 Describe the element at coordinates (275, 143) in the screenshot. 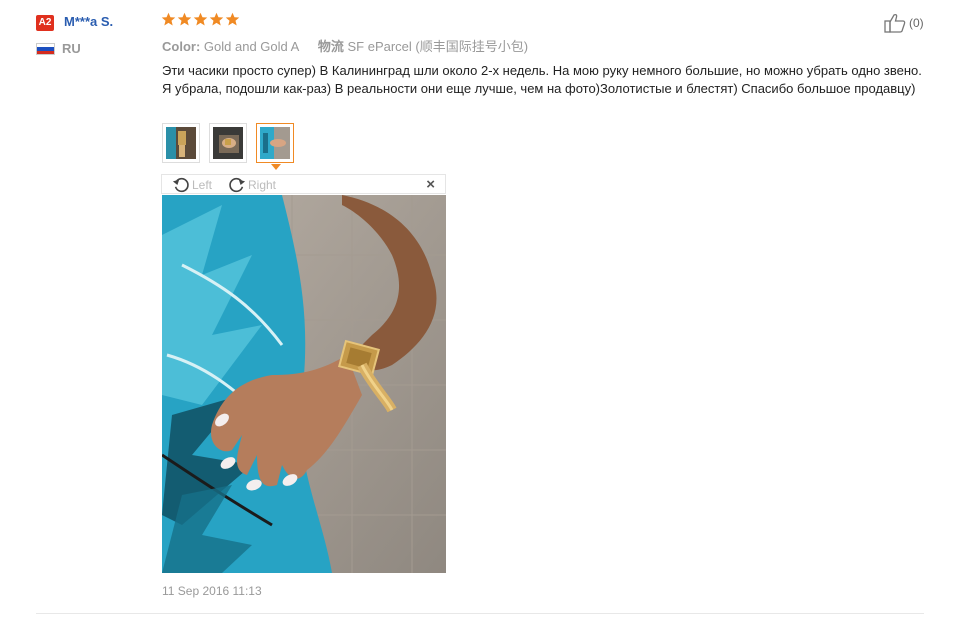

I see `photo-thumbnail-selected` at that location.